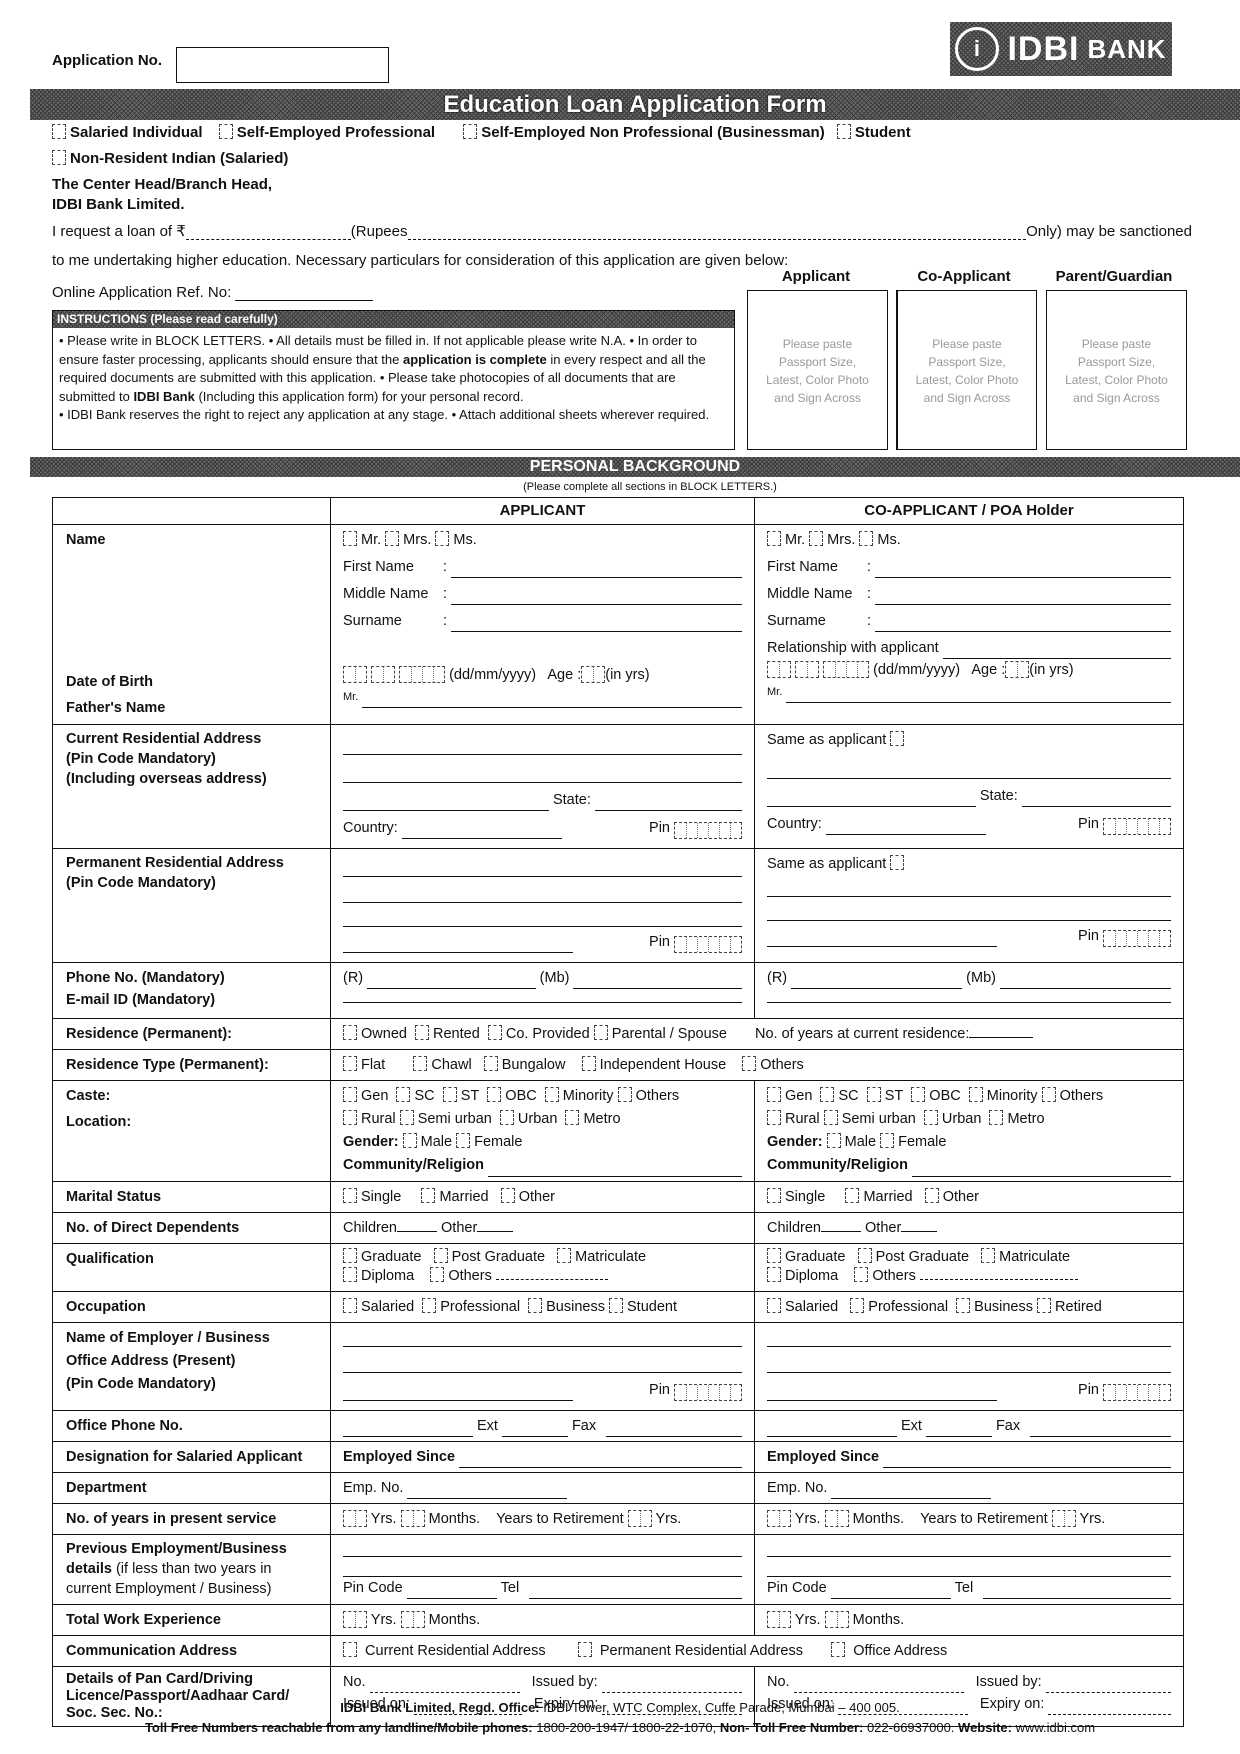 The width and height of the screenshot is (1240, 1754). I want to click on email-field, so click(969, 996).